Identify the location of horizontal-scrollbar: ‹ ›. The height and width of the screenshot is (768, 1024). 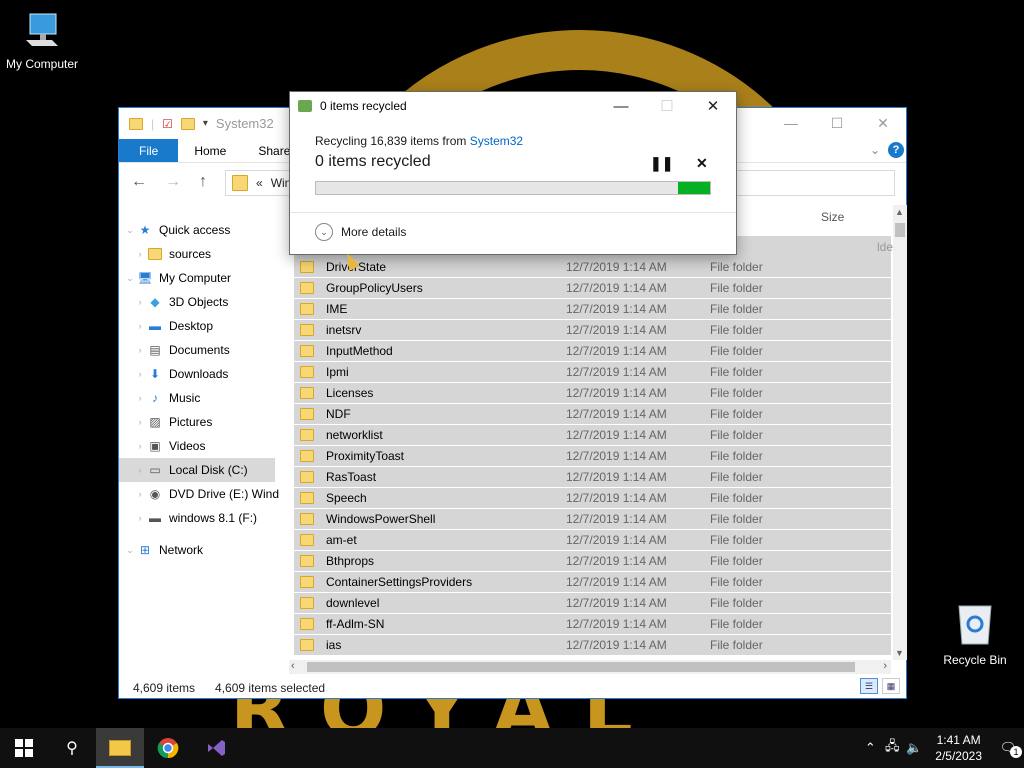
(590, 667).